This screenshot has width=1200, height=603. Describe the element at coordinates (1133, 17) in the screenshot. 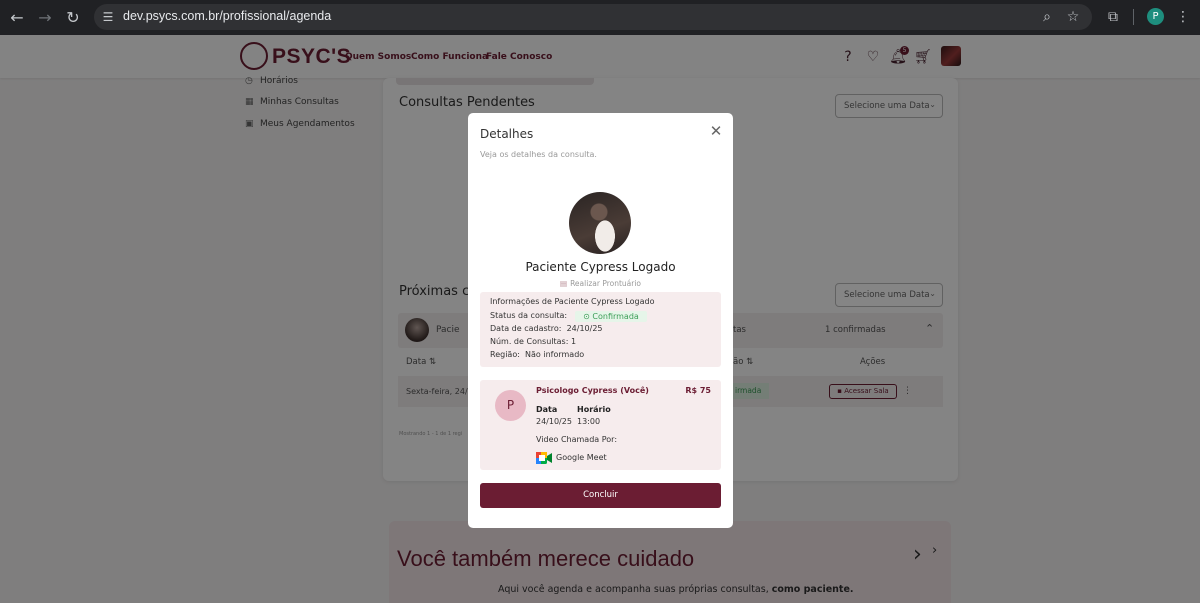

I see `toolbar-divider` at that location.